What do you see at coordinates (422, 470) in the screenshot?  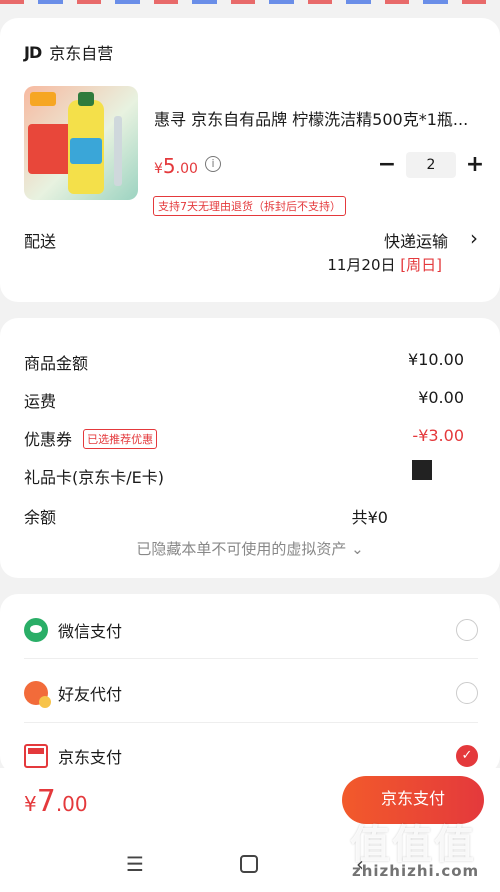 I see `giftcard-toggle` at bounding box center [422, 470].